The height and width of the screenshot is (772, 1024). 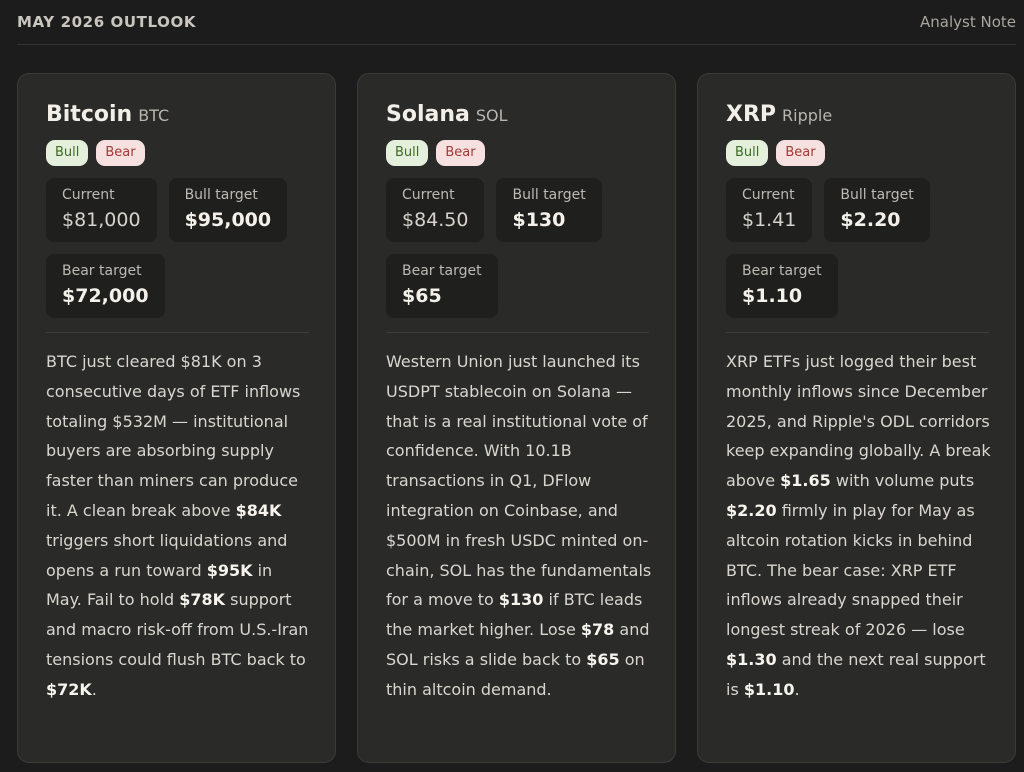 I want to click on price-highlight: $1.65, so click(x=805, y=481).